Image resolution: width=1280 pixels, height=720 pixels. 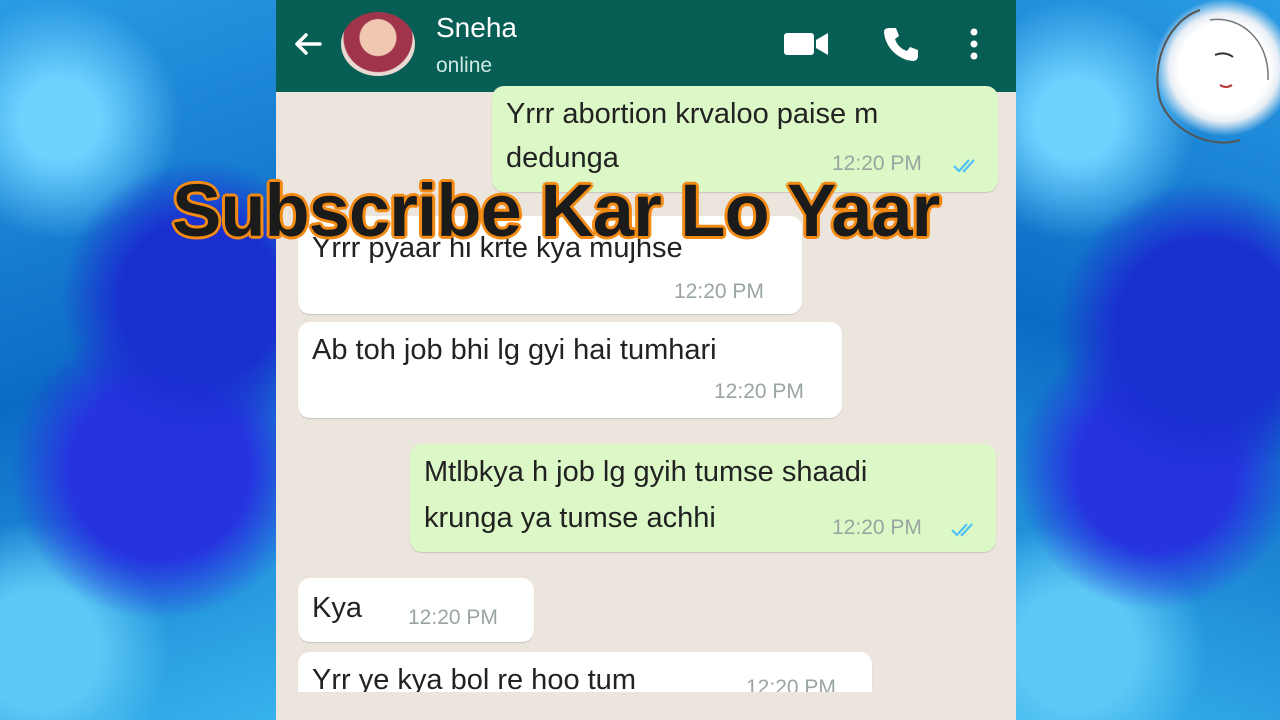 What do you see at coordinates (646, 706) in the screenshot?
I see `message-input-bar` at bounding box center [646, 706].